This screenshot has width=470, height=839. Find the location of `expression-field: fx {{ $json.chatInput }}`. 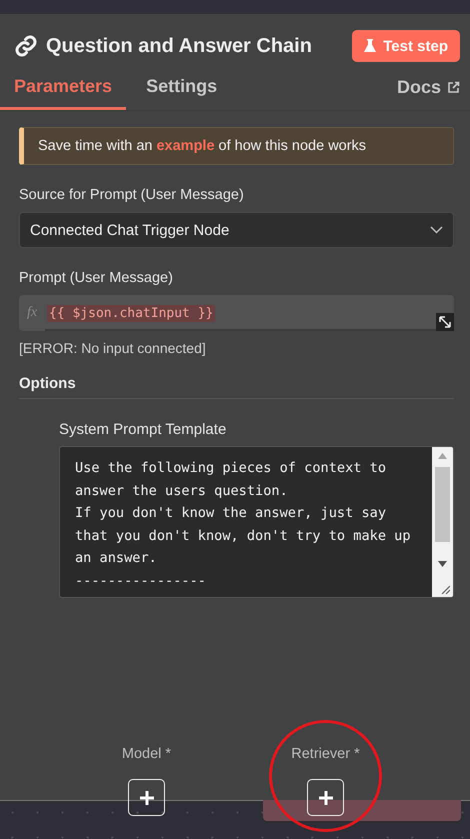

expression-field: fx {{ $json.chatInput }} is located at coordinates (236, 313).